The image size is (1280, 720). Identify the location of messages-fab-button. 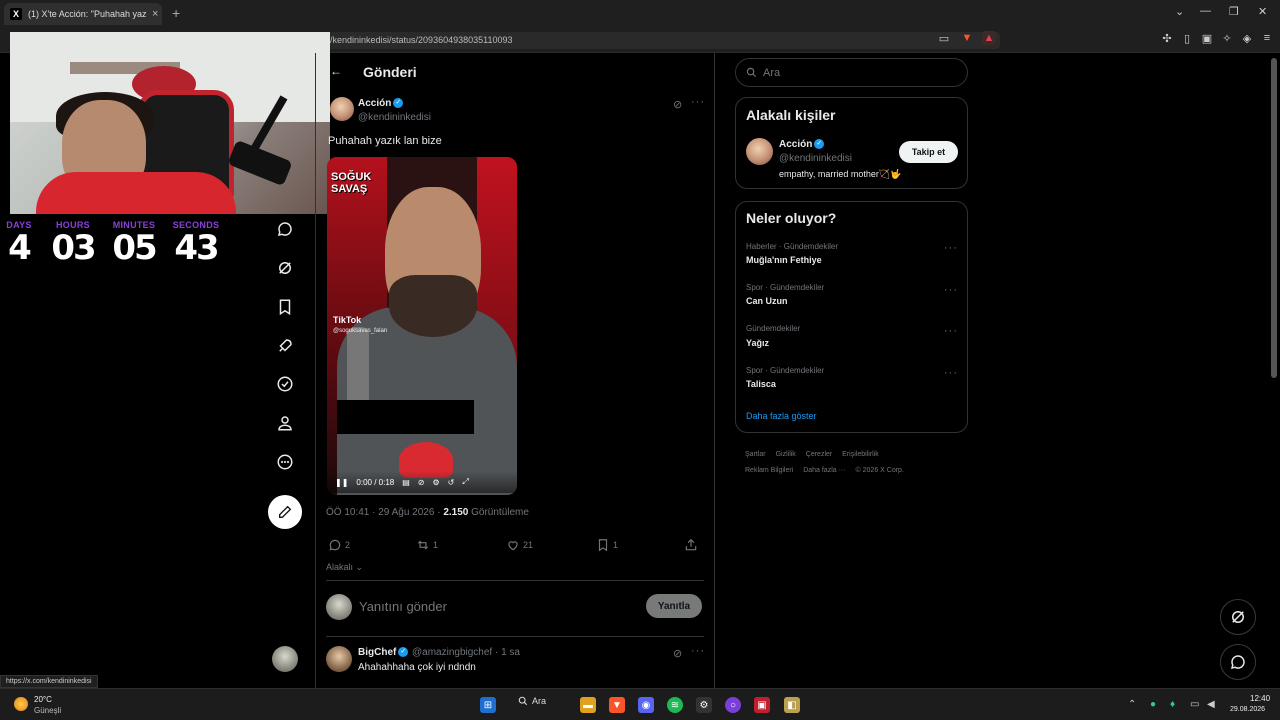
(1238, 662).